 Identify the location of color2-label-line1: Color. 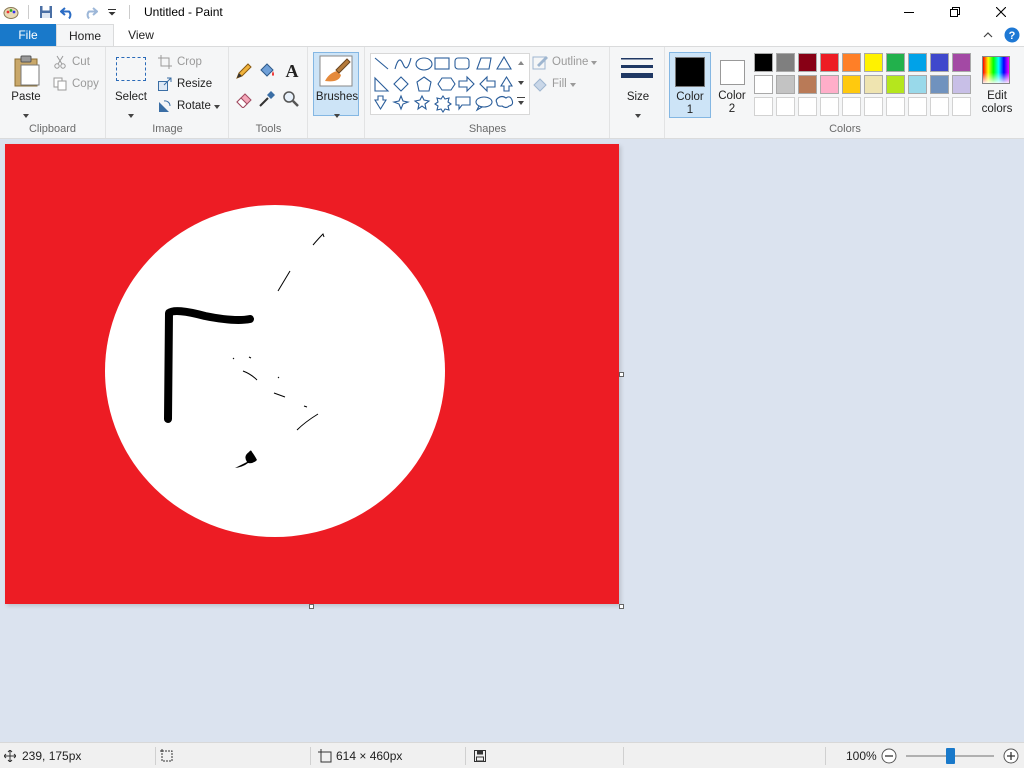
(732, 96).